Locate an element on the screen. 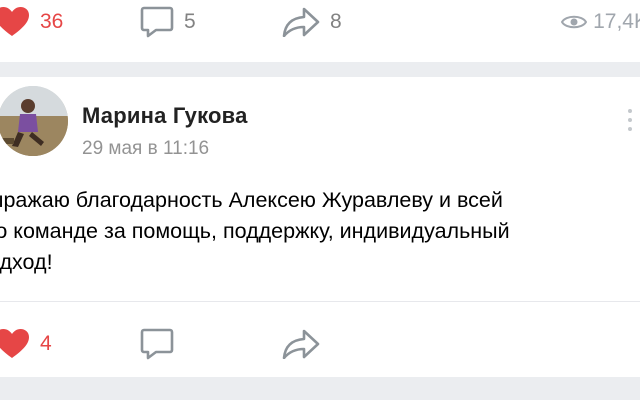  comment-count: 5 is located at coordinates (190, 21).